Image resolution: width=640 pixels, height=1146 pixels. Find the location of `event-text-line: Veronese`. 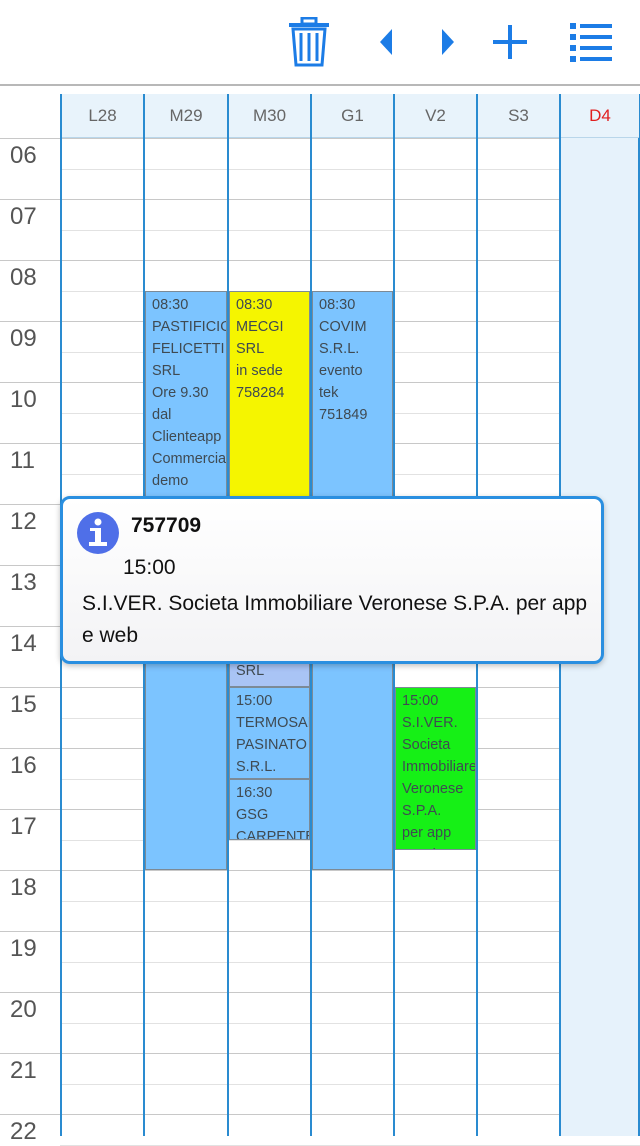

event-text-line: Veronese is located at coordinates (433, 789).